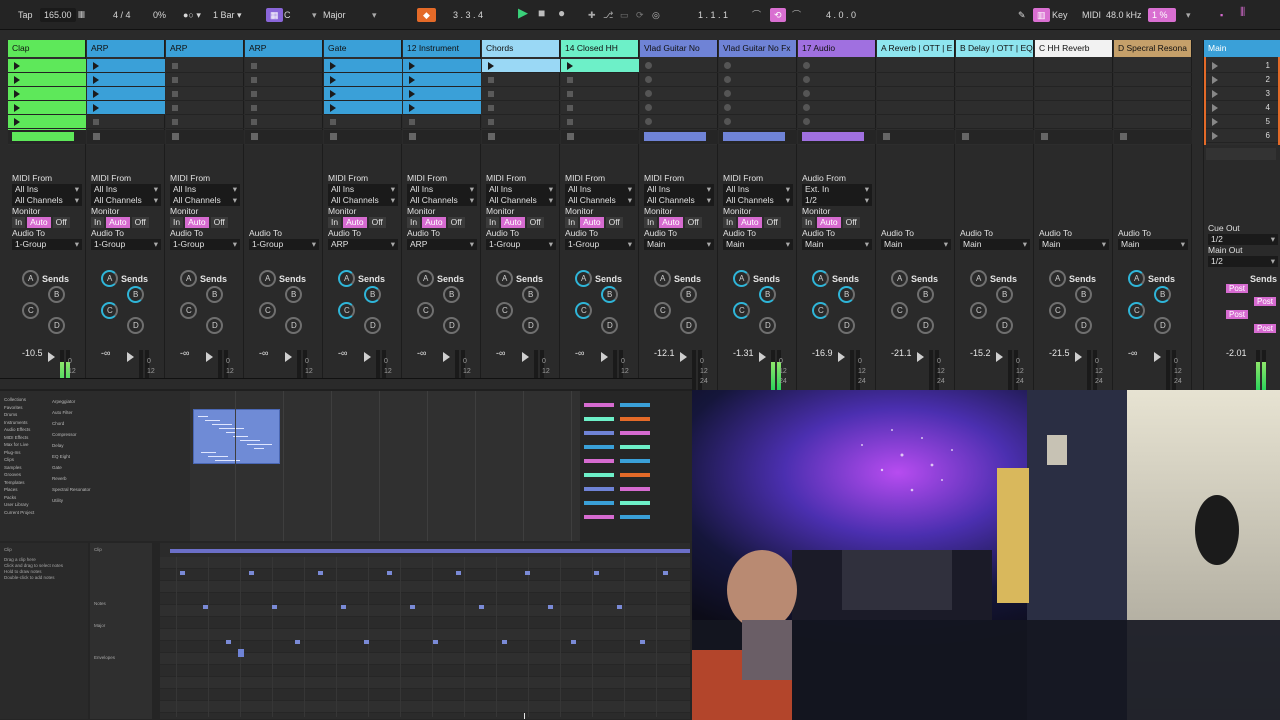  Describe the element at coordinates (608, 15) in the screenshot. I see `automation-arm-icon: ⎇` at that location.